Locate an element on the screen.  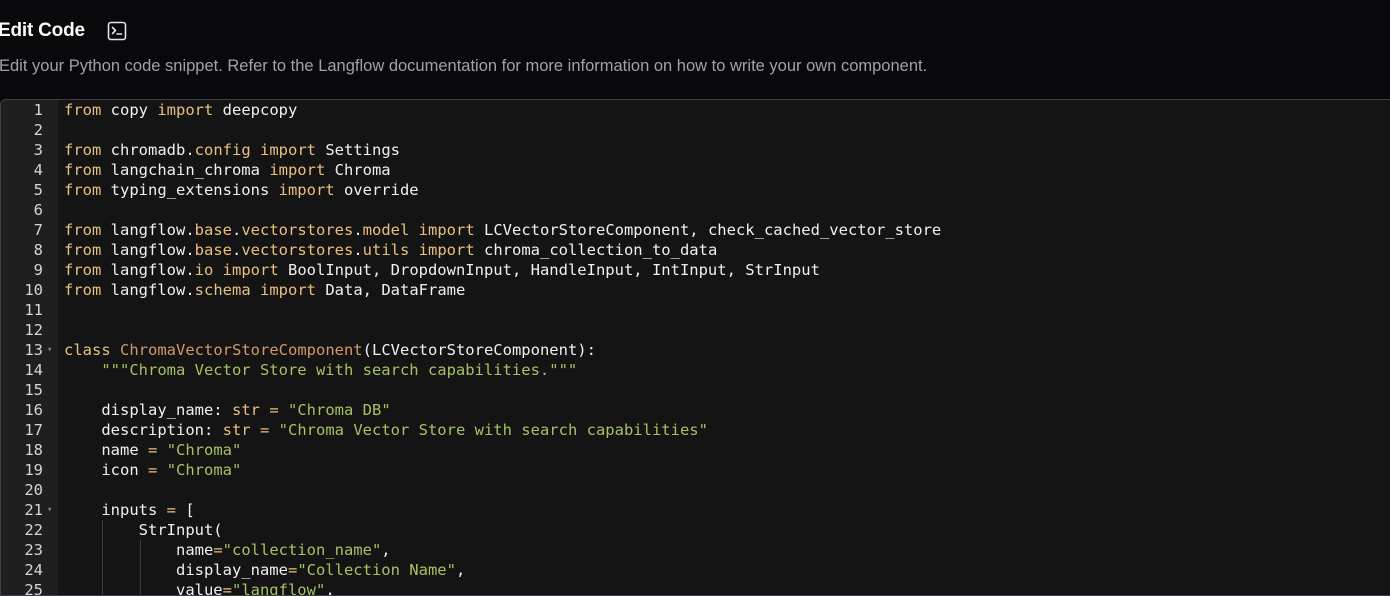
code-token: Settings is located at coordinates (358, 150).